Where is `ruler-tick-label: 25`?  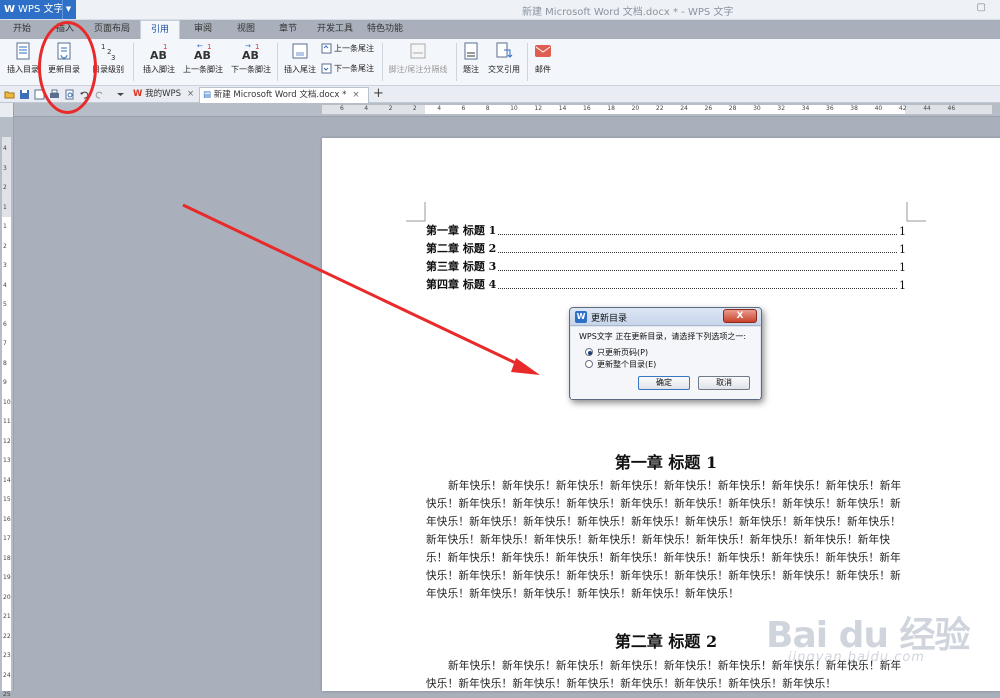 ruler-tick-label: 25 is located at coordinates (7, 694).